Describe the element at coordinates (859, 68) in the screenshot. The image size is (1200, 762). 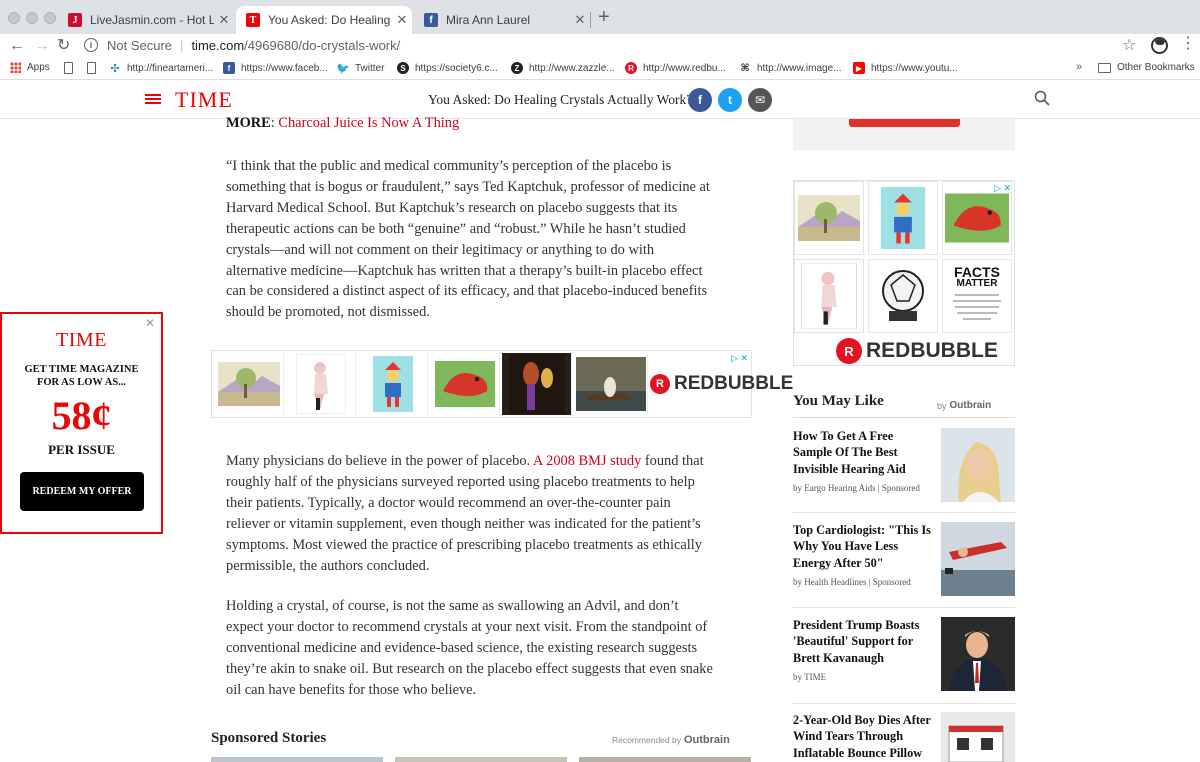
I see `youtube-icon: ▶` at that location.